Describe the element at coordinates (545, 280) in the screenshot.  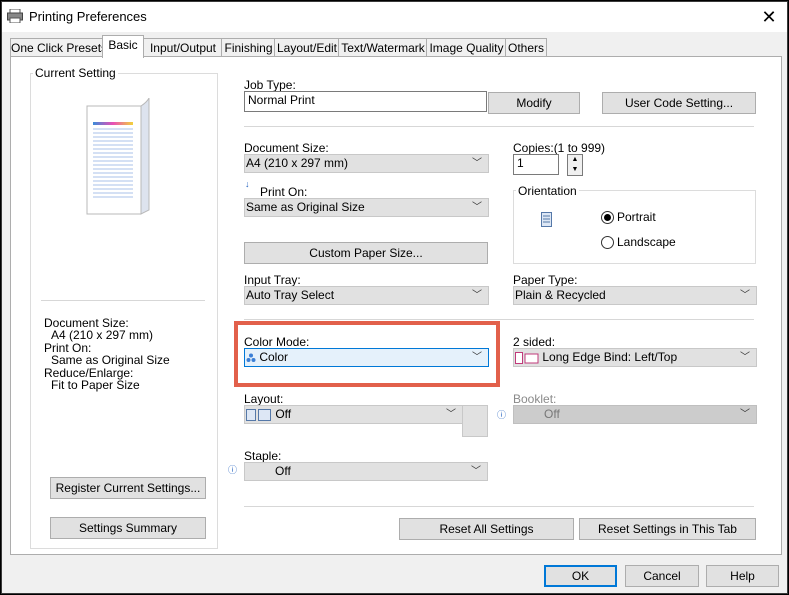
I see `paper-type-label: Paper Type:` at that location.